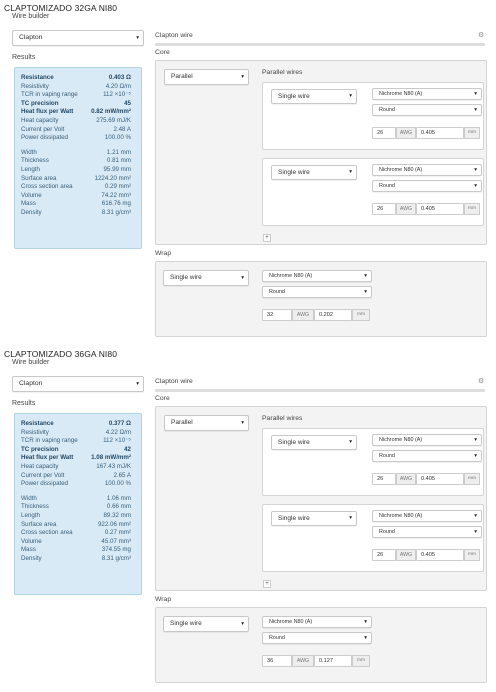 This screenshot has height=692, width=496. I want to click on result-value: 0.81 mm, so click(118, 161).